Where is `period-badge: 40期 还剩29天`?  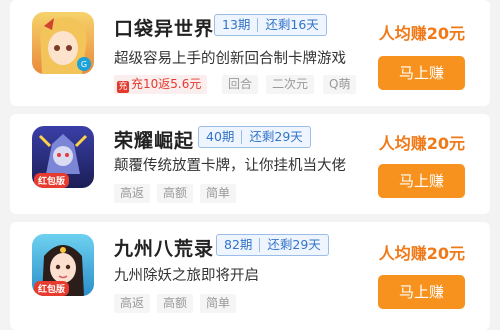 period-badge: 40期 还剩29天 is located at coordinates (254, 137).